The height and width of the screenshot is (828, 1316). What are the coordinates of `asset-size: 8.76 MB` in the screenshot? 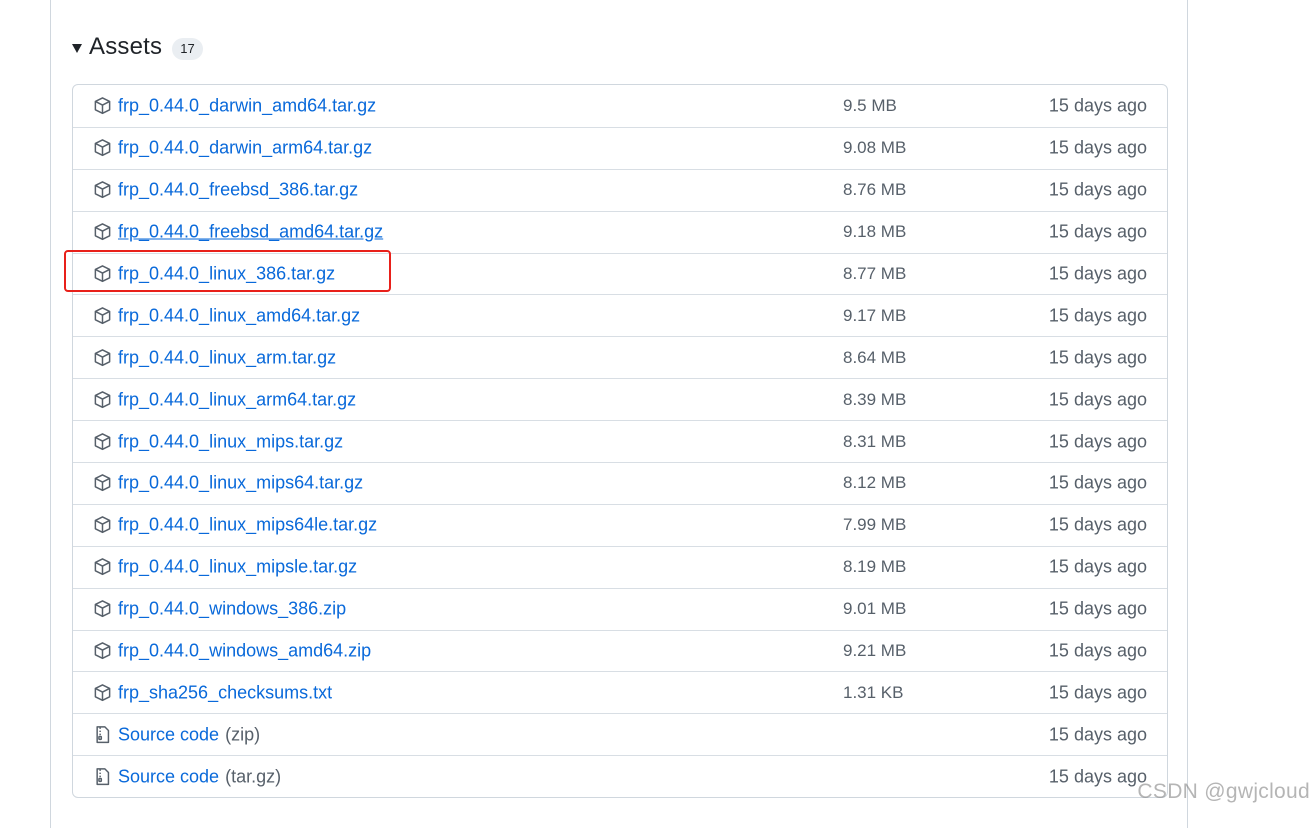 It's located at (875, 190).